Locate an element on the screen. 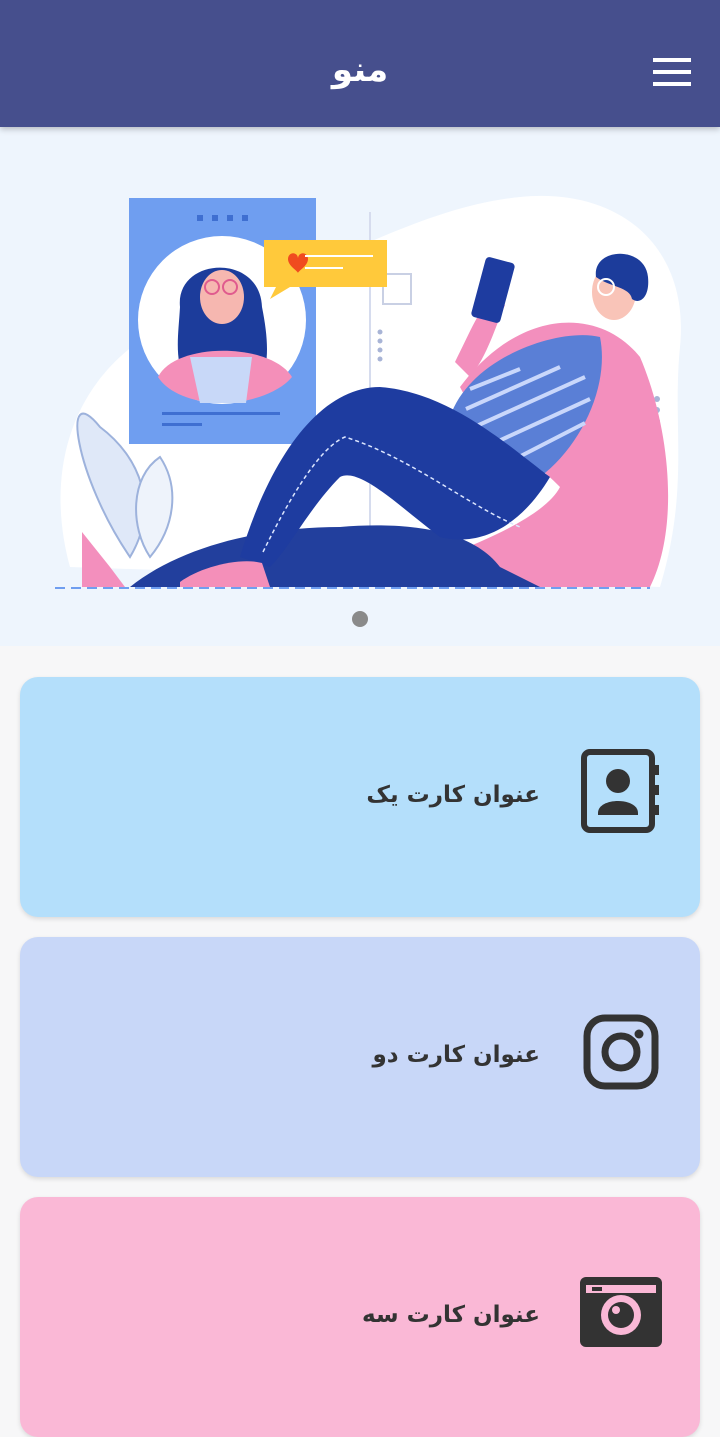 The image size is (720, 1437). hamburger-menu-icon is located at coordinates (672, 72).